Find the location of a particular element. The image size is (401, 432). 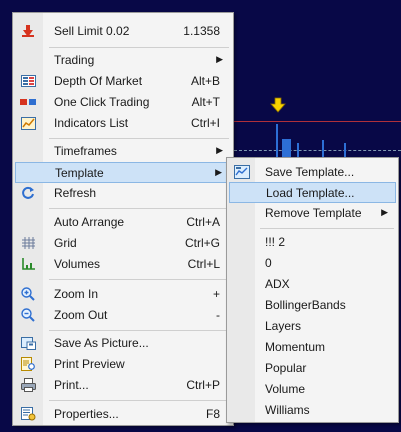

menu-item-indicators-list: Indicators List Ctrl+I is located at coordinates (123, 123).